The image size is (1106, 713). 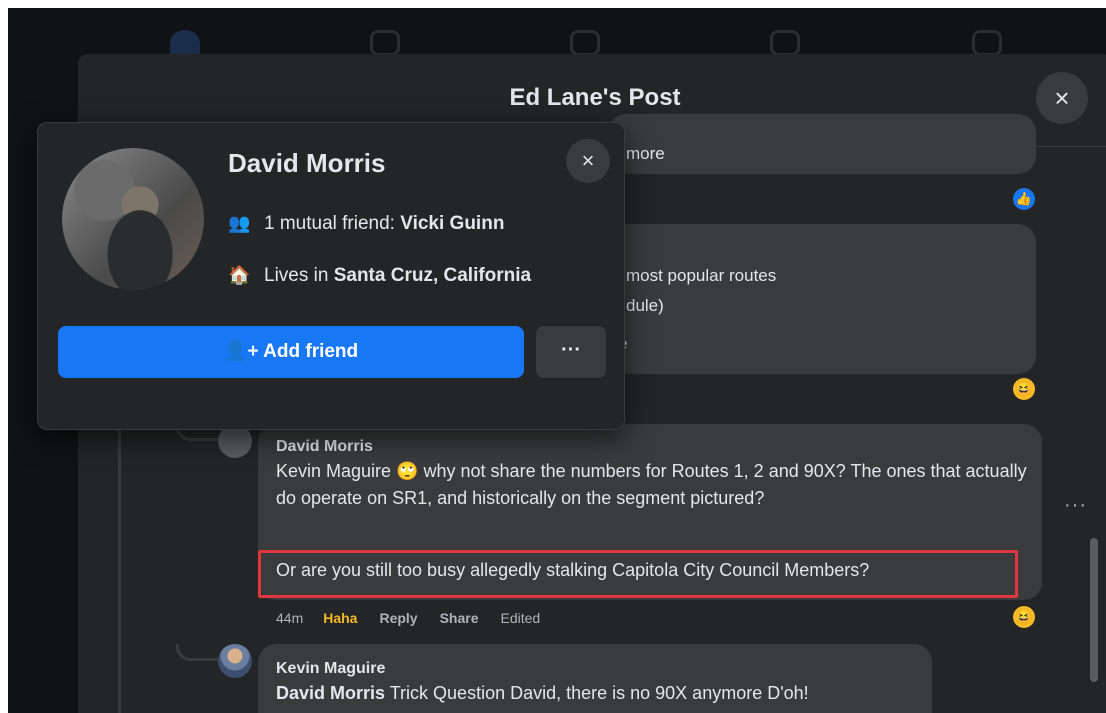 I want to click on home-icon, so click(x=185, y=43).